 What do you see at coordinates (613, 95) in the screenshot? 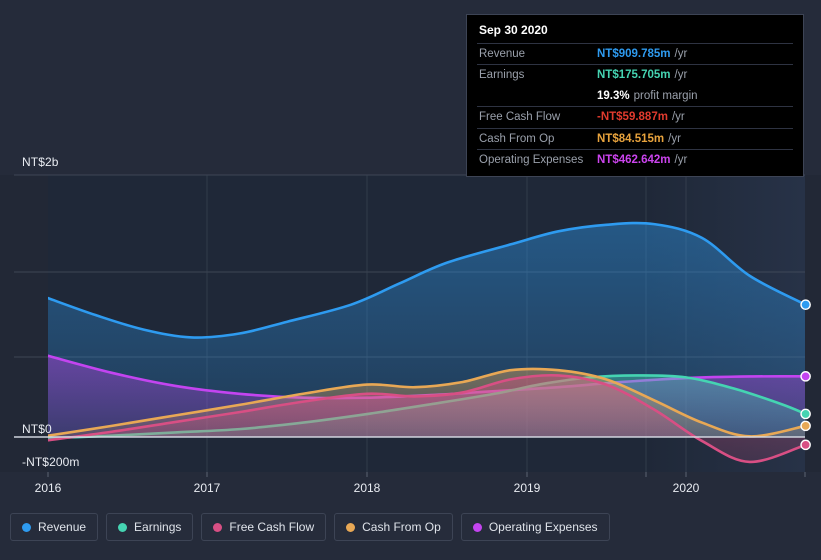
I see `tooltip-value-profit-margin: 19.3%` at bounding box center [613, 95].